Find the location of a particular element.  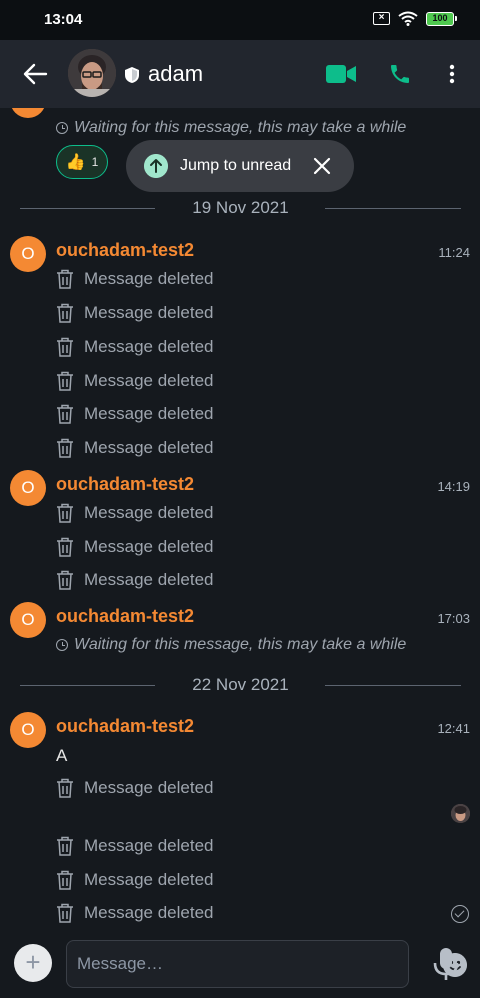

plus-icon: + is located at coordinates (33, 963).